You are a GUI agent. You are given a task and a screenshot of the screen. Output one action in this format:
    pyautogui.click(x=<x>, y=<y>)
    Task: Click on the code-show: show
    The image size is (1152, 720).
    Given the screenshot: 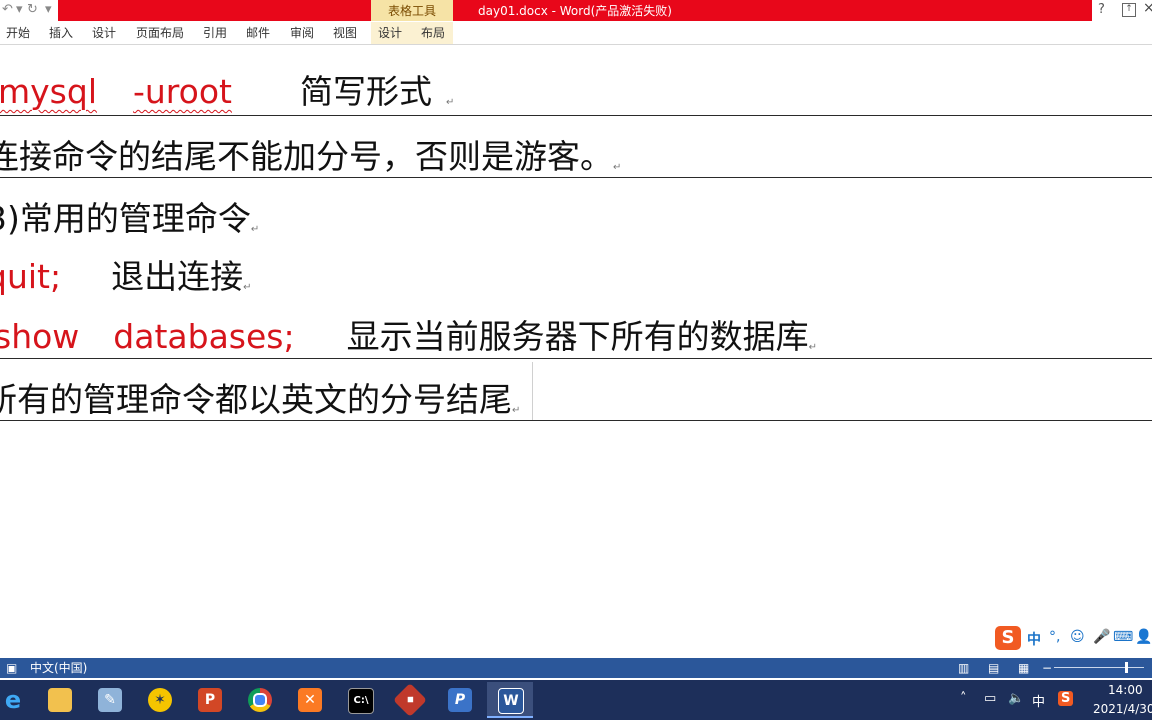 What is the action you would take?
    pyautogui.click(x=40, y=336)
    